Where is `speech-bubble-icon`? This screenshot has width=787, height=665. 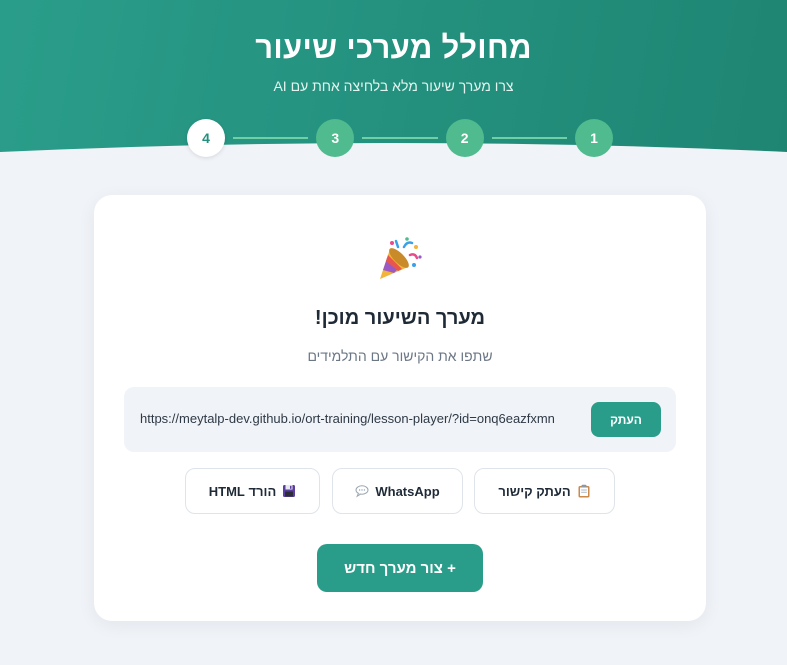 speech-bubble-icon is located at coordinates (362, 491).